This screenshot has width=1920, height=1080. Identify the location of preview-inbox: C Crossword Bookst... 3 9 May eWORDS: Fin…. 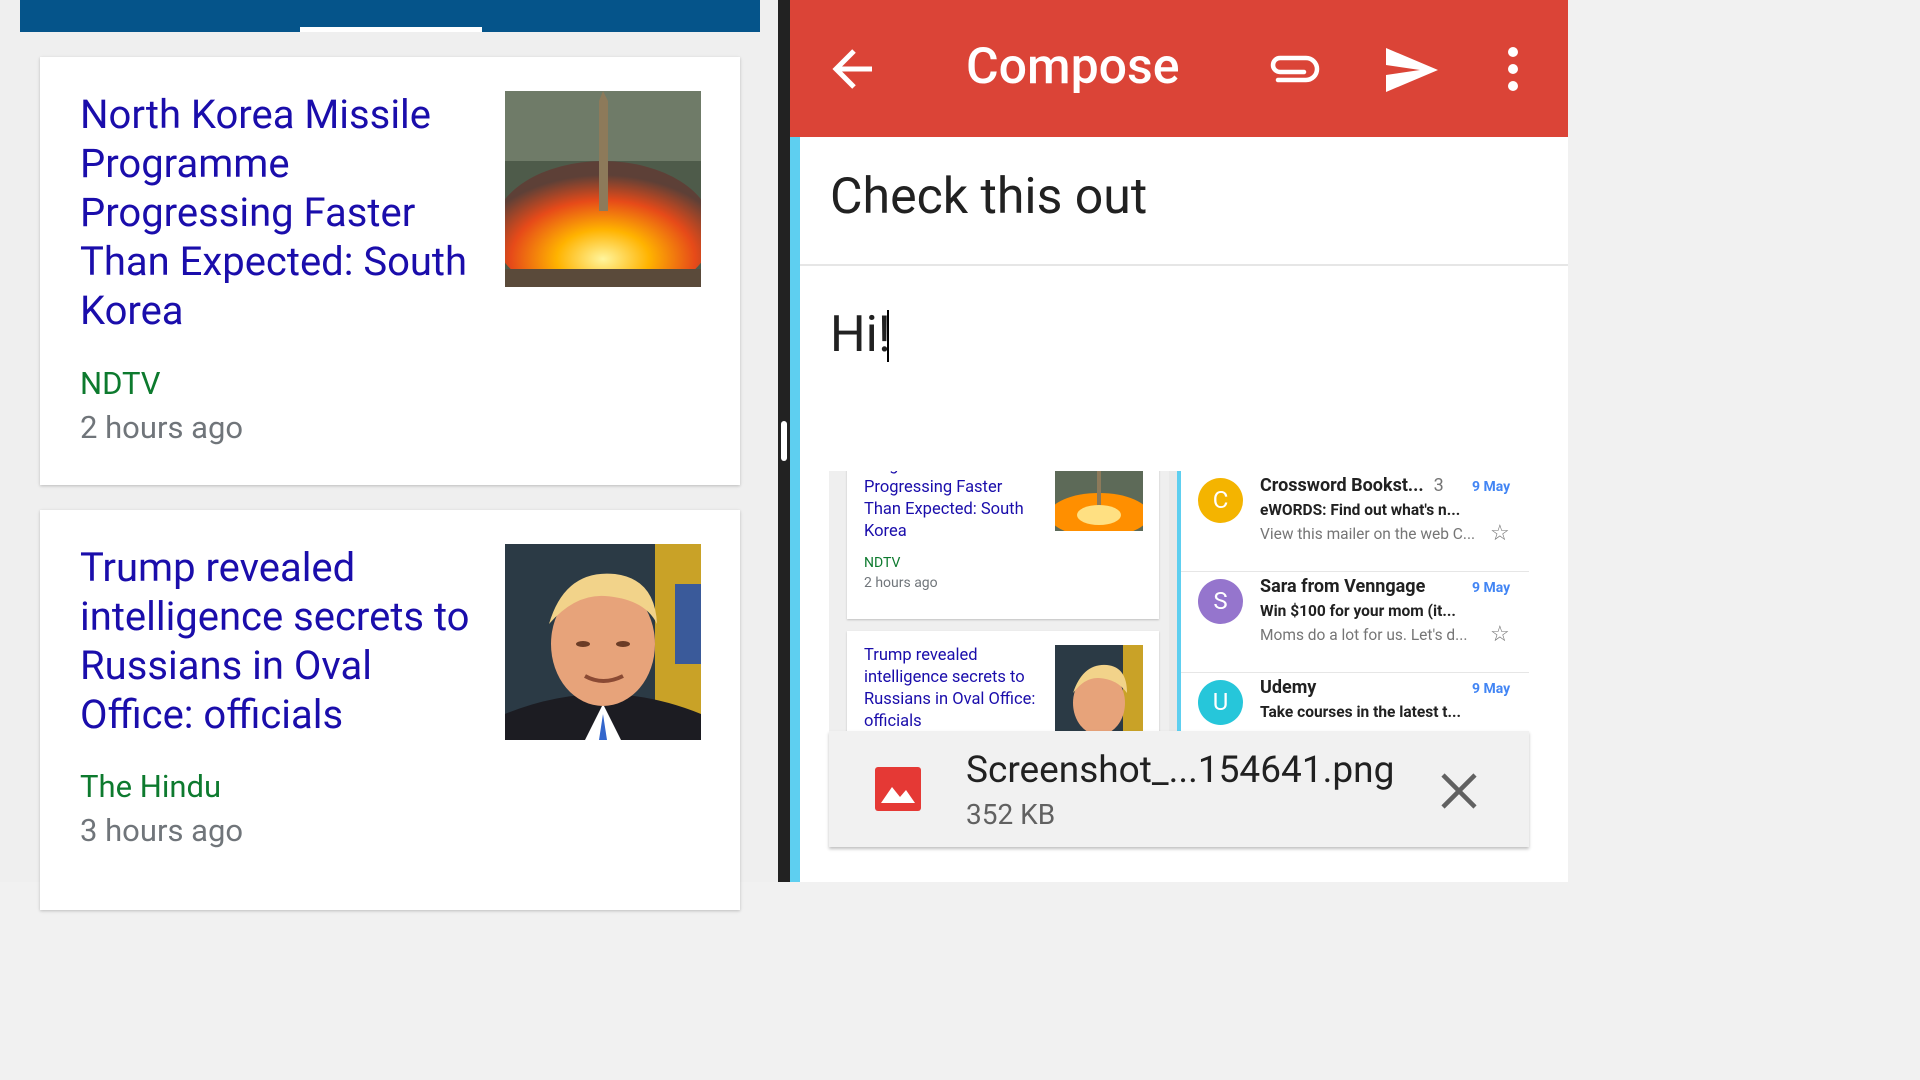
(1355, 601).